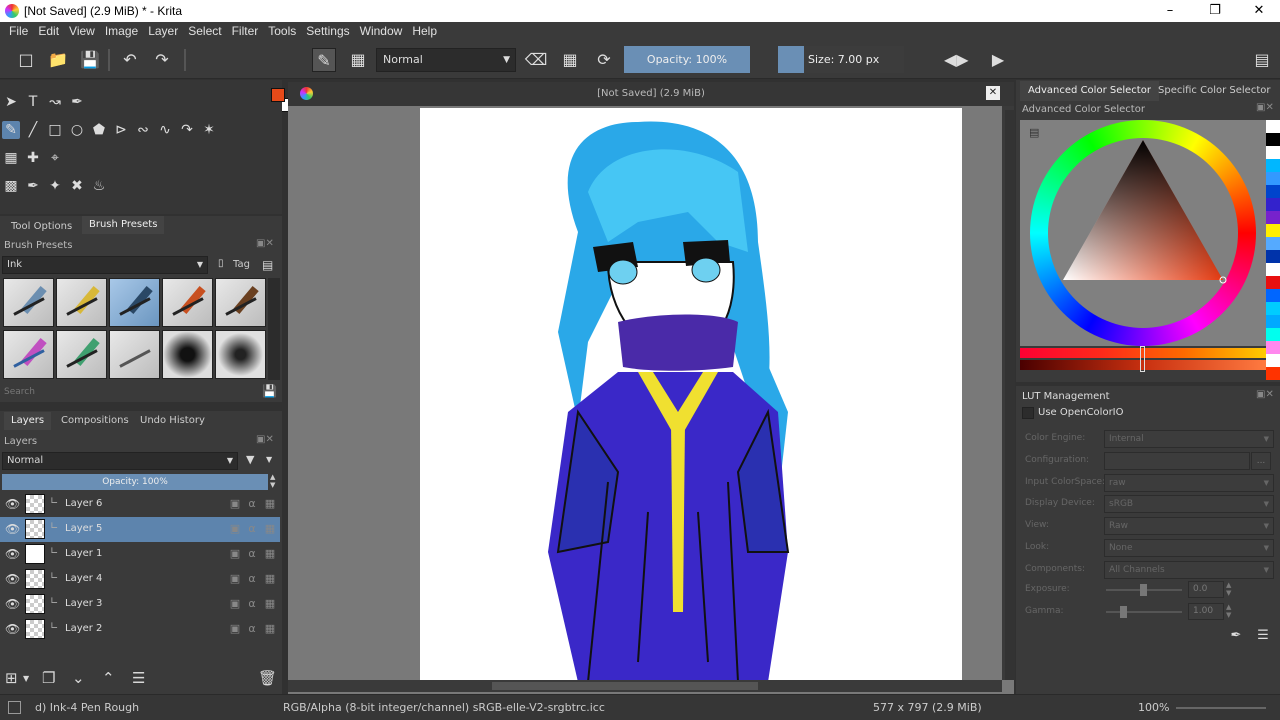  Describe the element at coordinates (11, 186) in the screenshot. I see `gradient-tool-icon: ▩` at that location.